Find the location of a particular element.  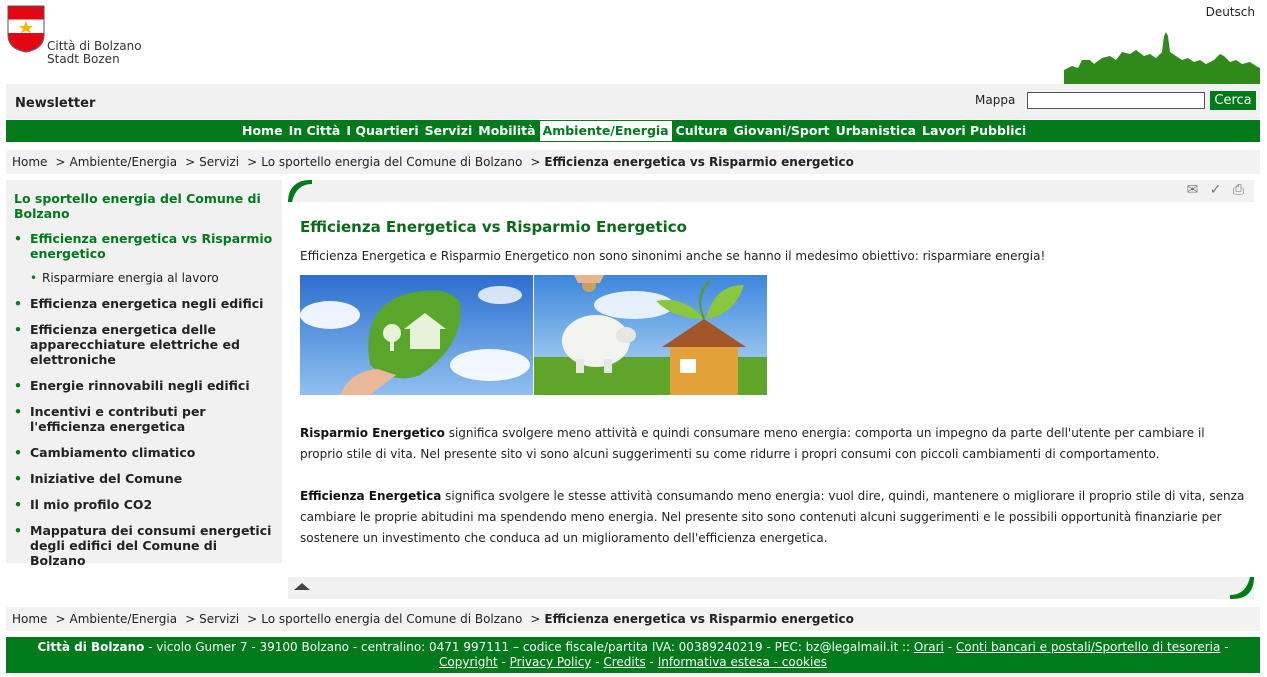

sidebar-item-edifici: Efficienza energetica negli edifici is located at coordinates (144, 303).